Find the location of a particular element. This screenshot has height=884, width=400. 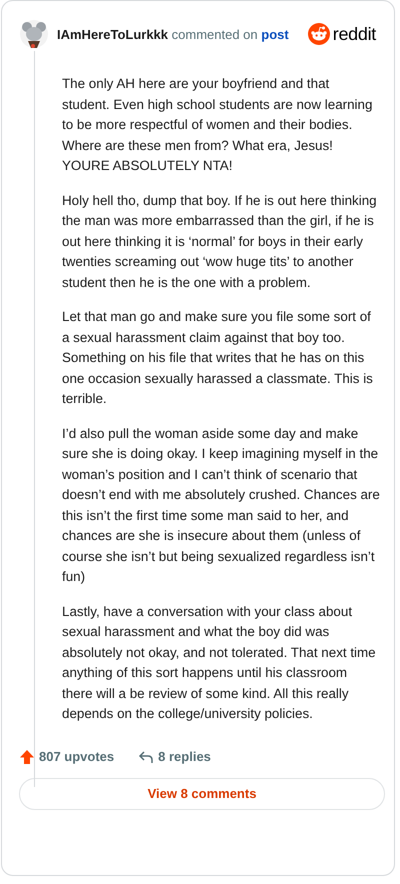

reply-count: 8 replies is located at coordinates (184, 756).